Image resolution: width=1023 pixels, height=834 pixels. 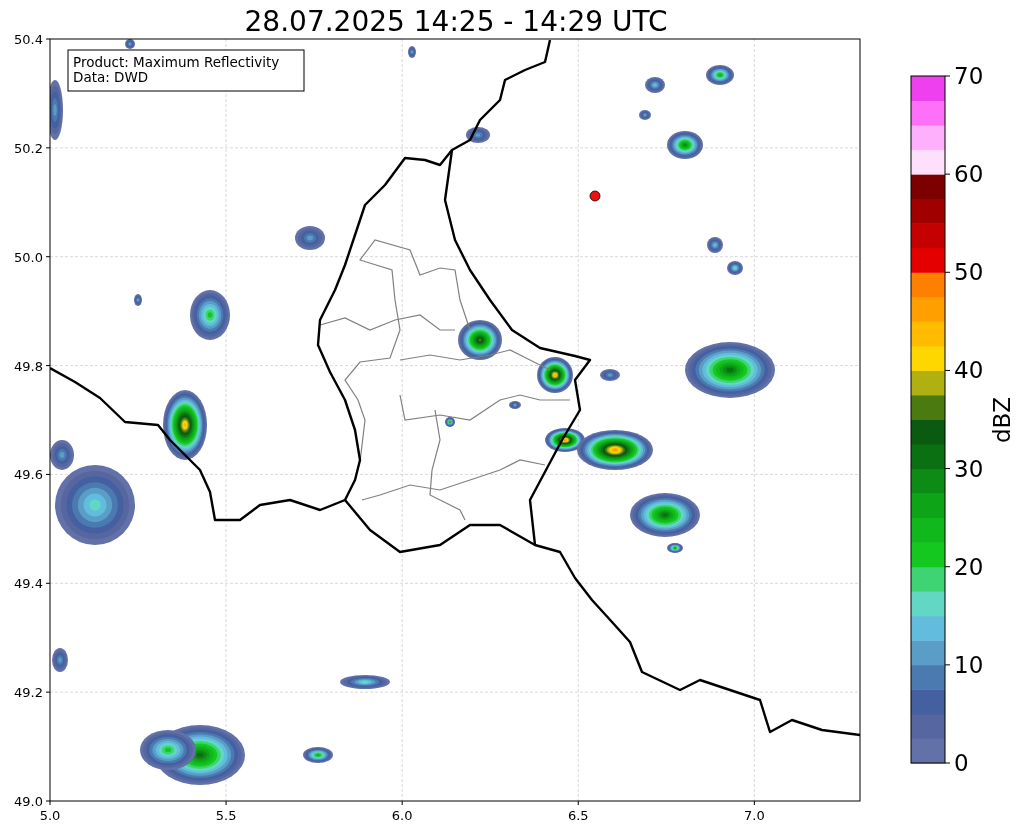 I want to click on y-tick-label: 49.0, so click(x=28, y=801).